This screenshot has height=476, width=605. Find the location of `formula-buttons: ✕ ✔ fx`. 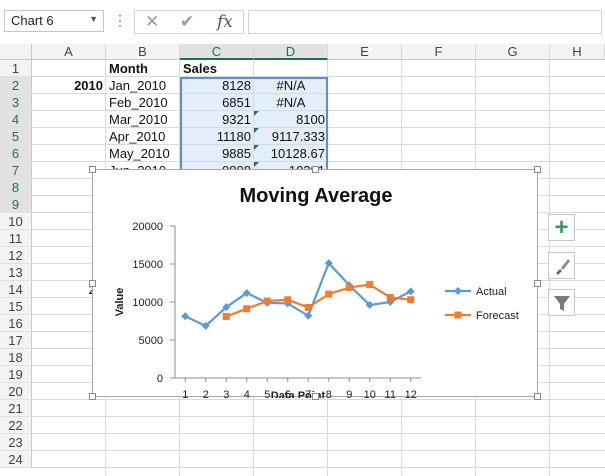

formula-buttons: ✕ ✔ fx is located at coordinates (189, 22).